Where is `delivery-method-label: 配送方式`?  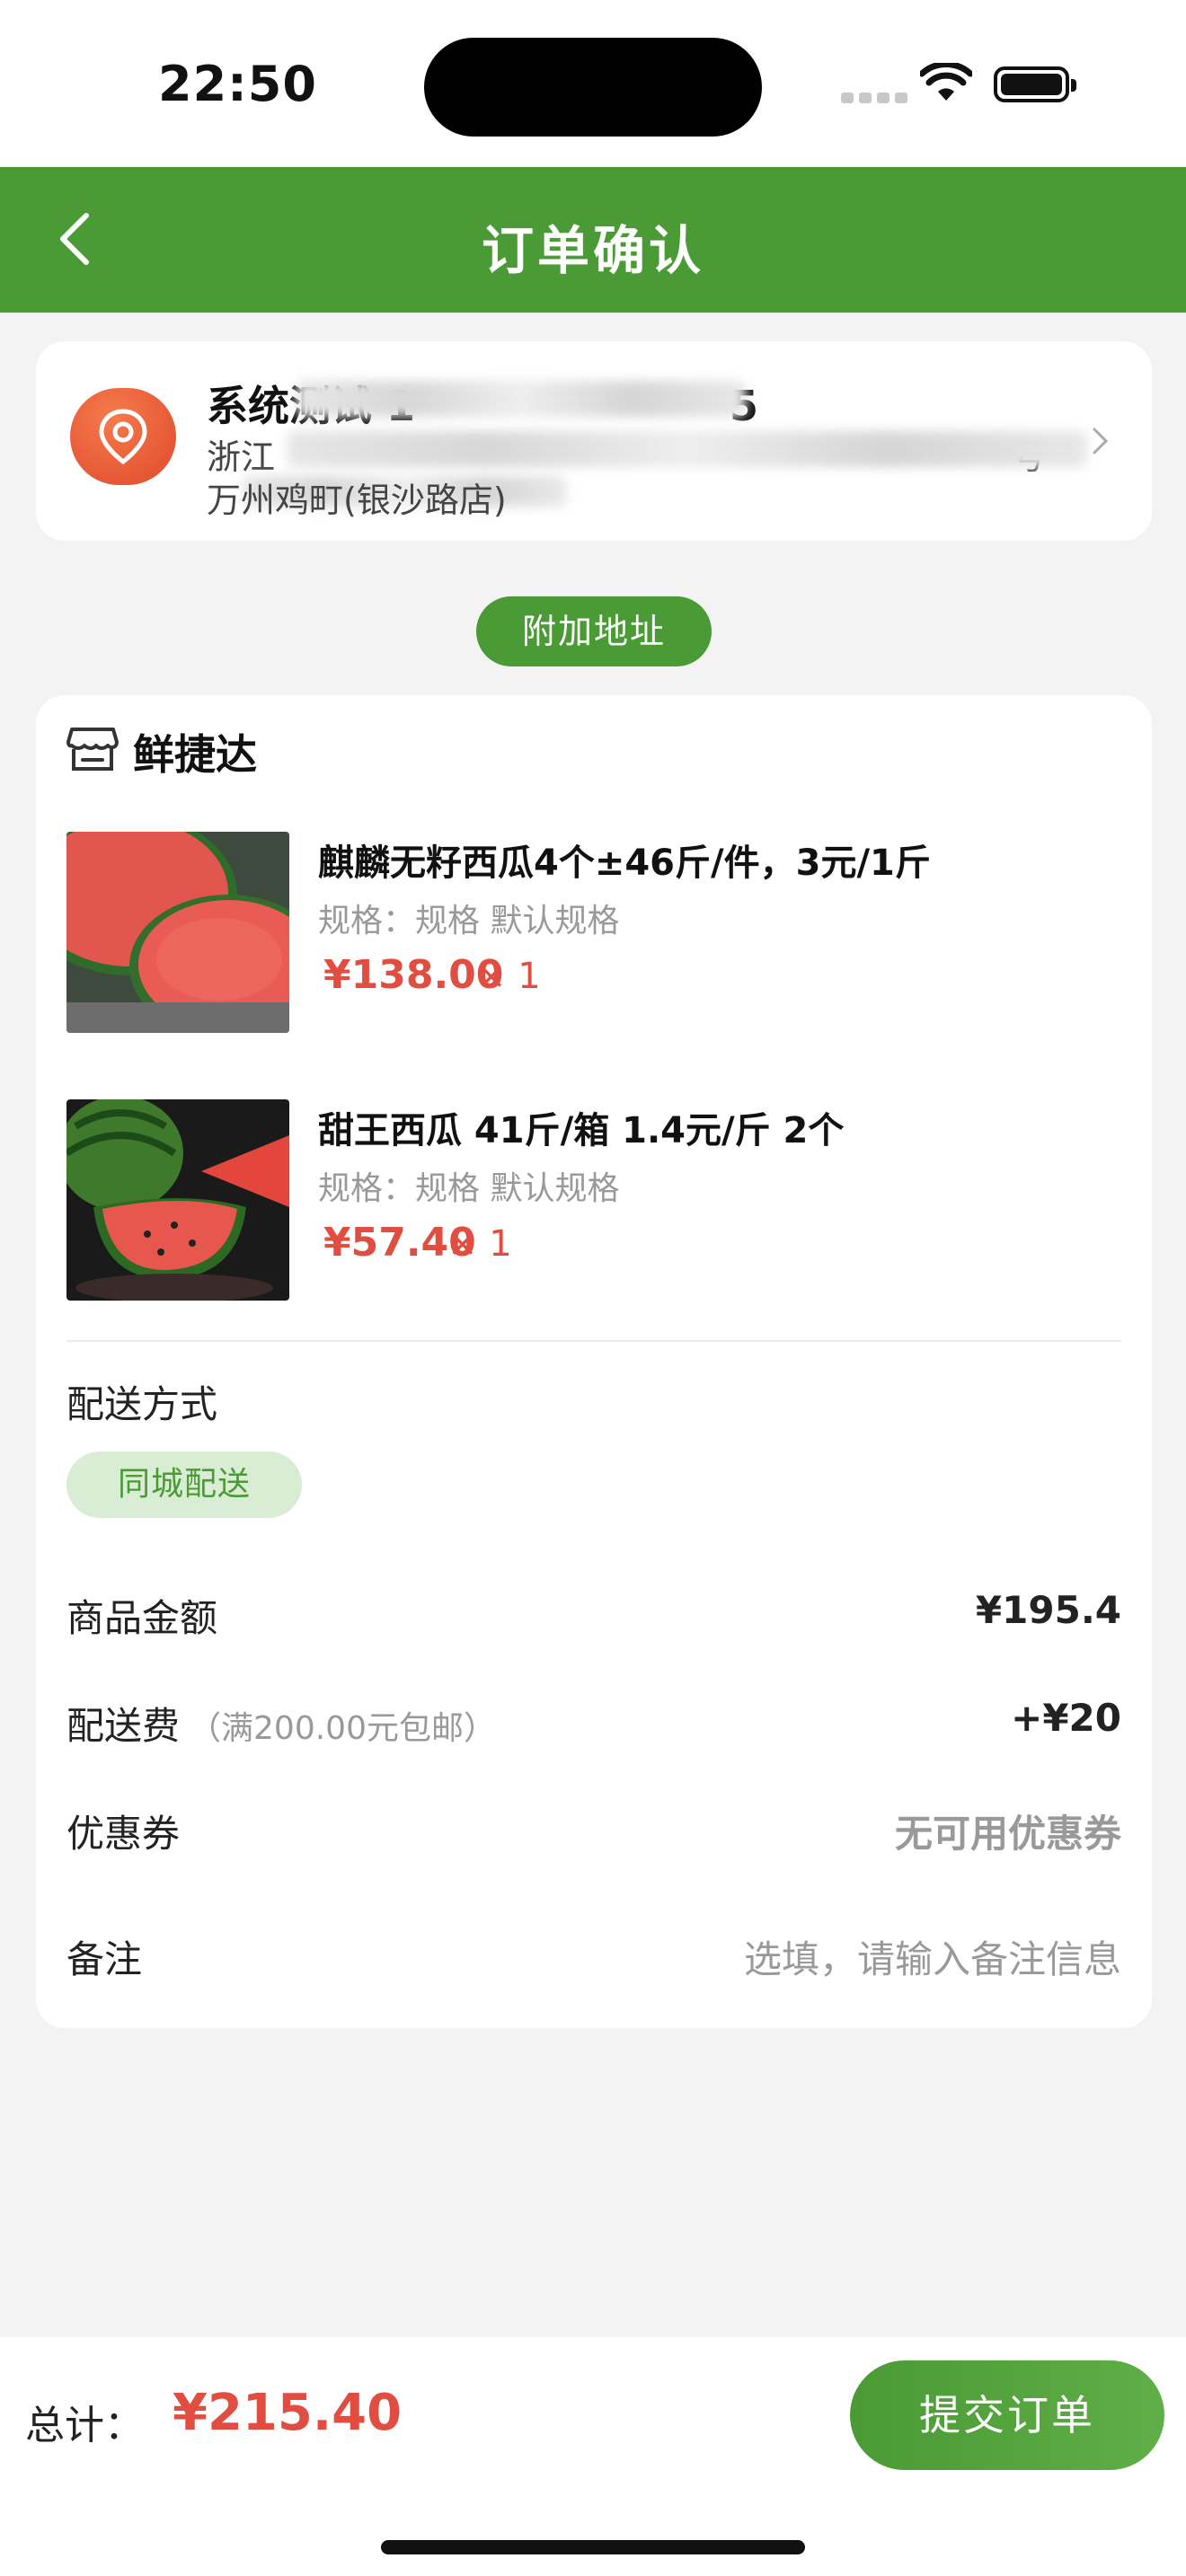 delivery-method-label: 配送方式 is located at coordinates (142, 1404).